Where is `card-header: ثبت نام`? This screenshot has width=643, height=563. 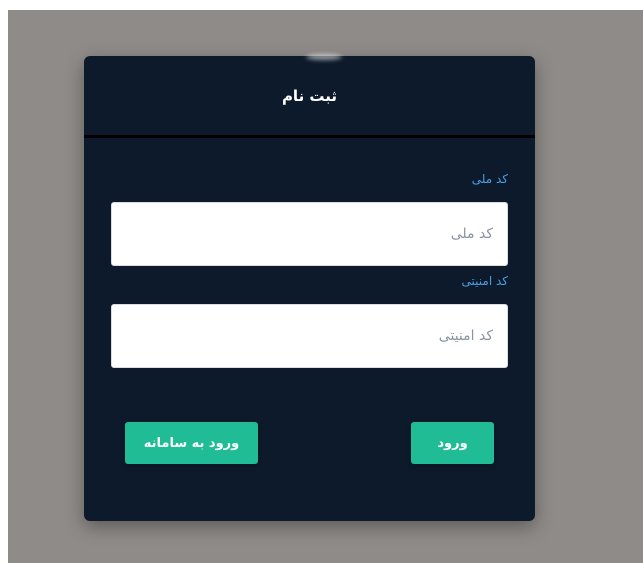 card-header: ثبت نام is located at coordinates (309, 97).